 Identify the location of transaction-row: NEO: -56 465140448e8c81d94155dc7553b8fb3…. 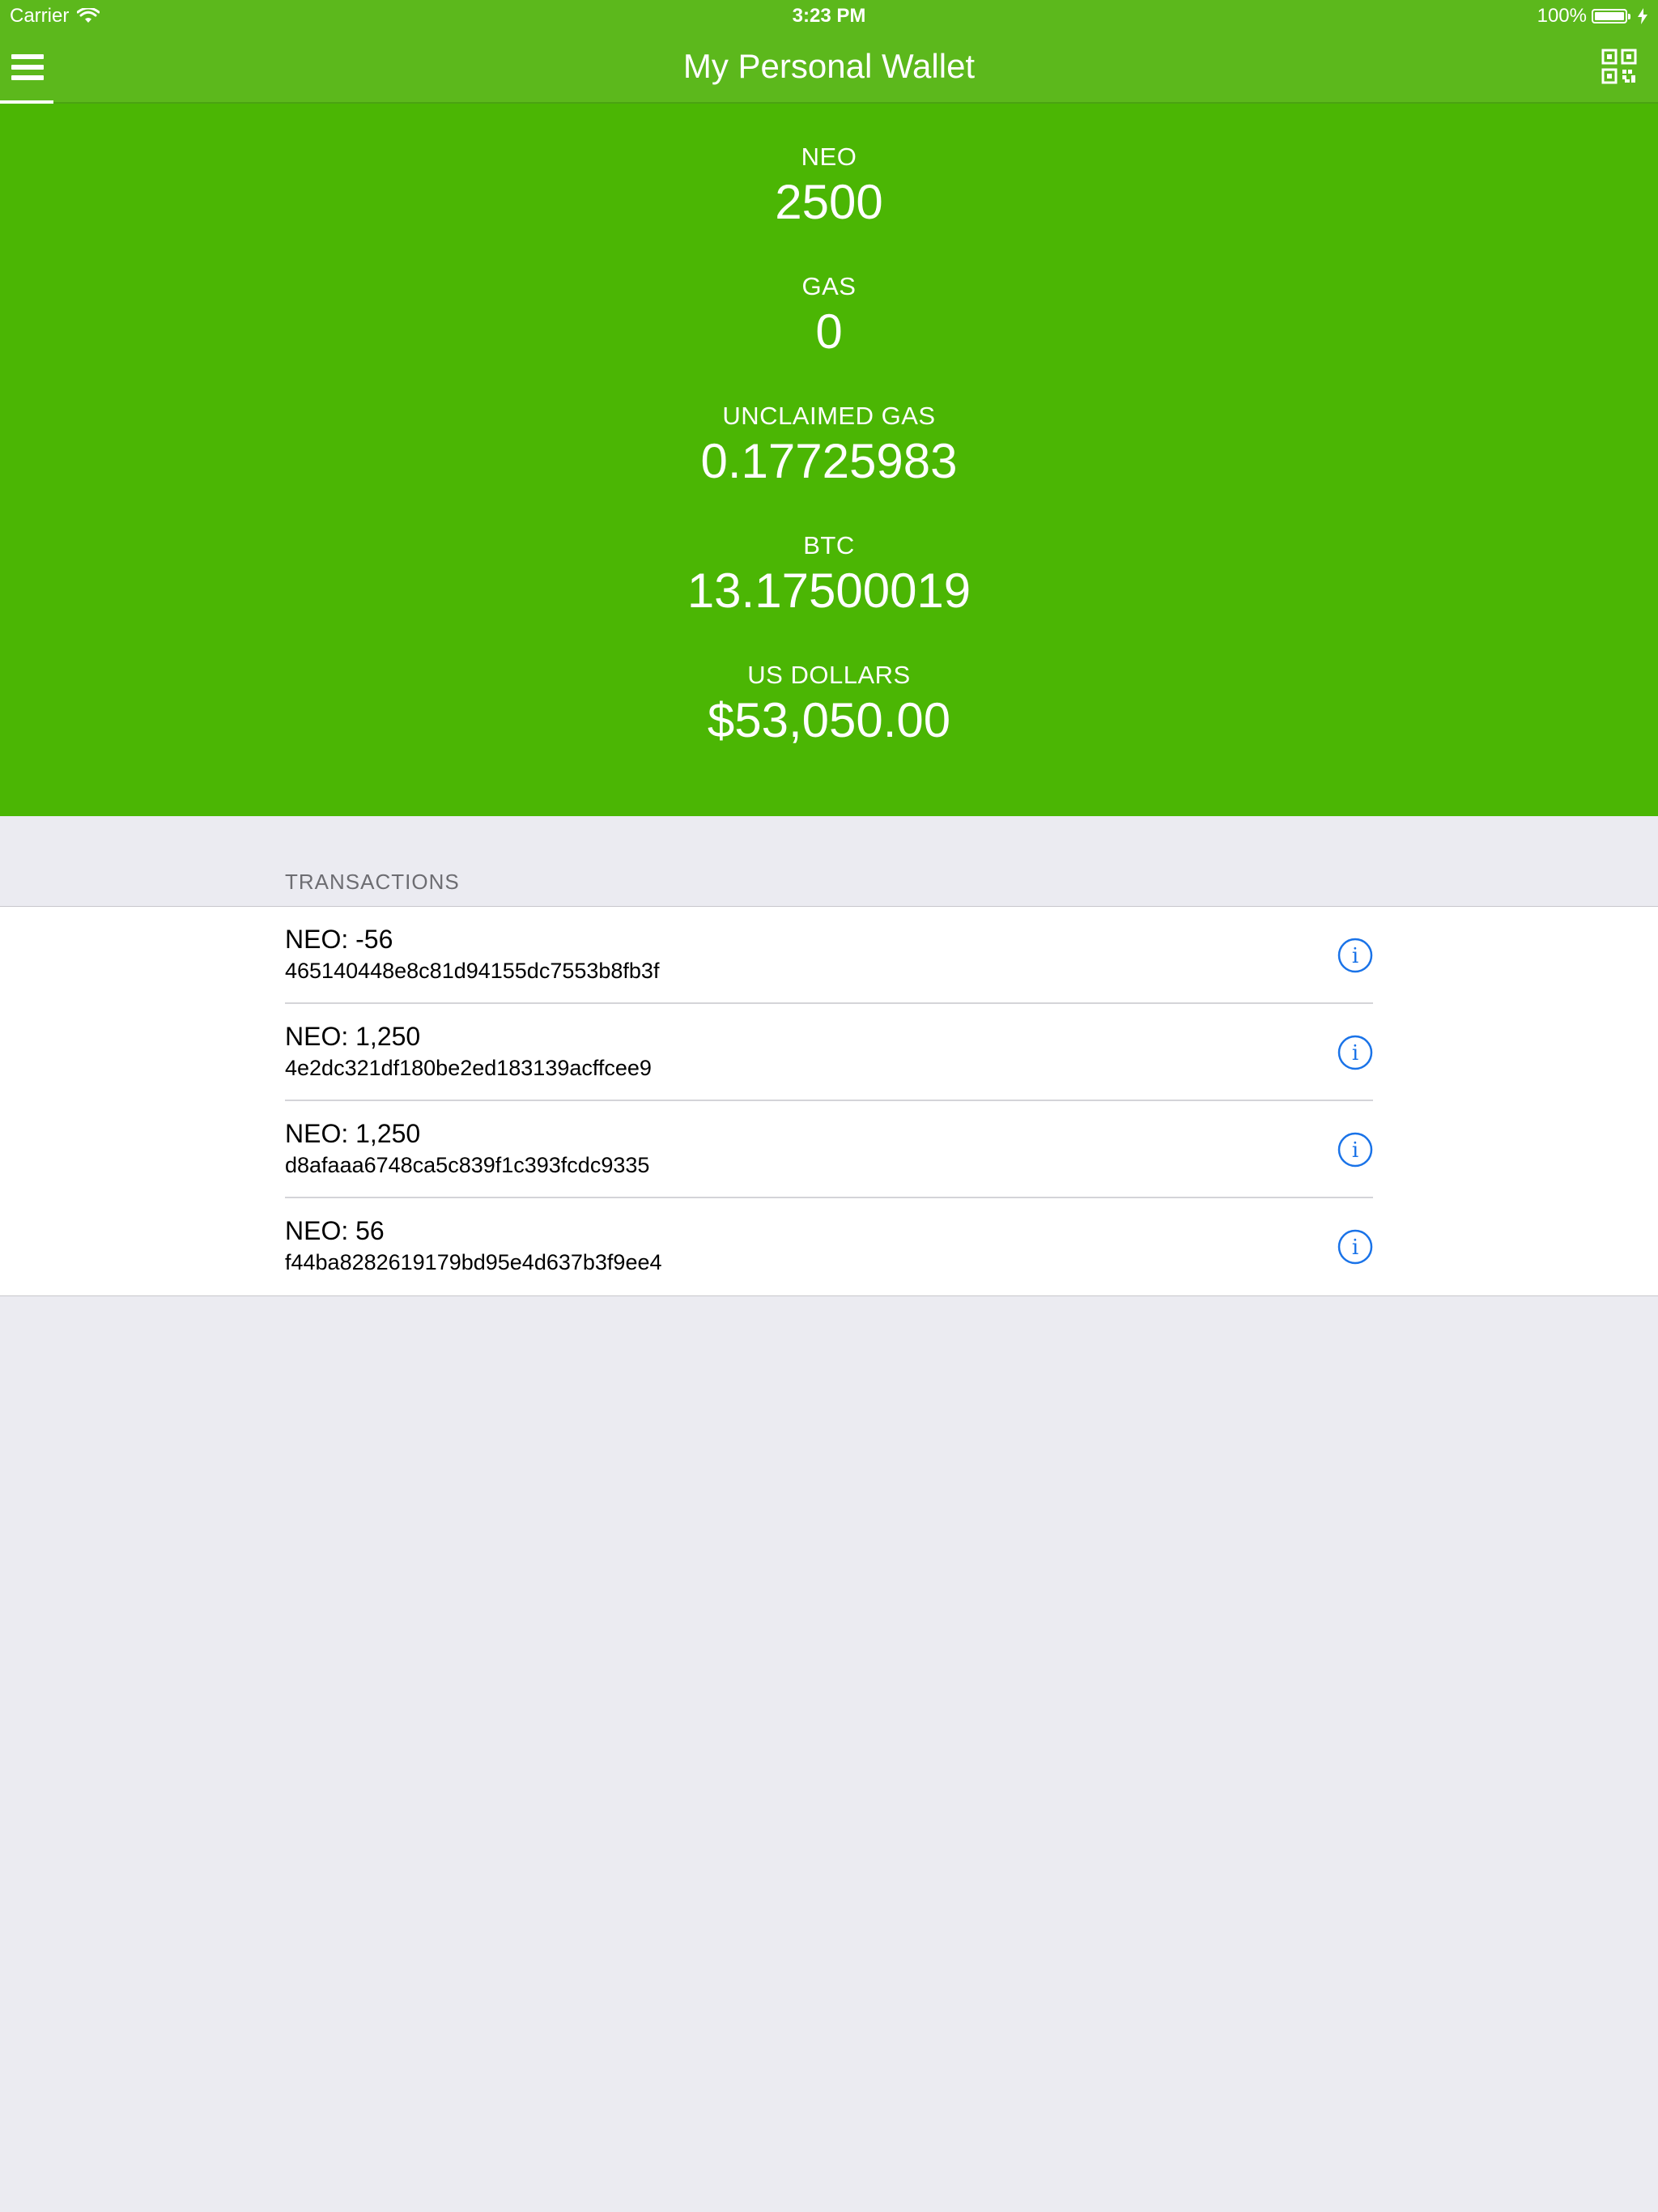
(829, 956).